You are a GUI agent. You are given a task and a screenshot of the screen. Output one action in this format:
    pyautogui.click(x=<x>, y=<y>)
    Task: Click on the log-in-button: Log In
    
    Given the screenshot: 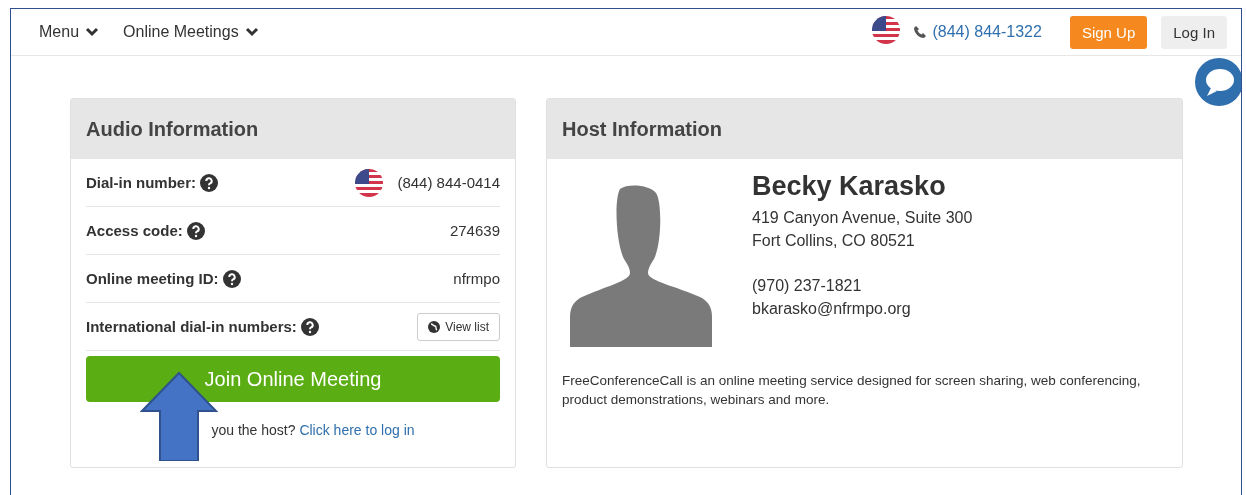 What is the action you would take?
    pyautogui.click(x=1194, y=32)
    